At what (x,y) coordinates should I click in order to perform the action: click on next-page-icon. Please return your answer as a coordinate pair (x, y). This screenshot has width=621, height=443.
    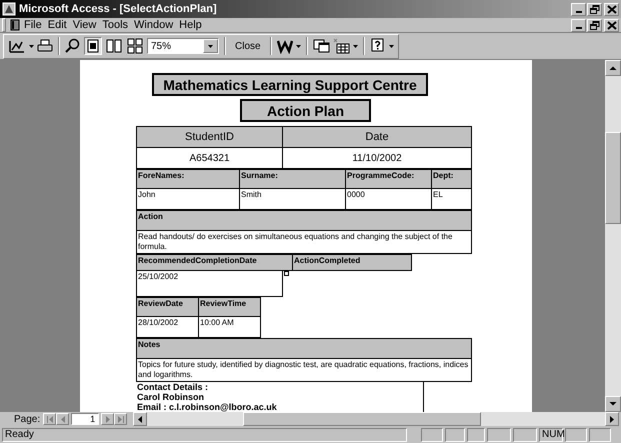
    Looking at the image, I should click on (108, 419).